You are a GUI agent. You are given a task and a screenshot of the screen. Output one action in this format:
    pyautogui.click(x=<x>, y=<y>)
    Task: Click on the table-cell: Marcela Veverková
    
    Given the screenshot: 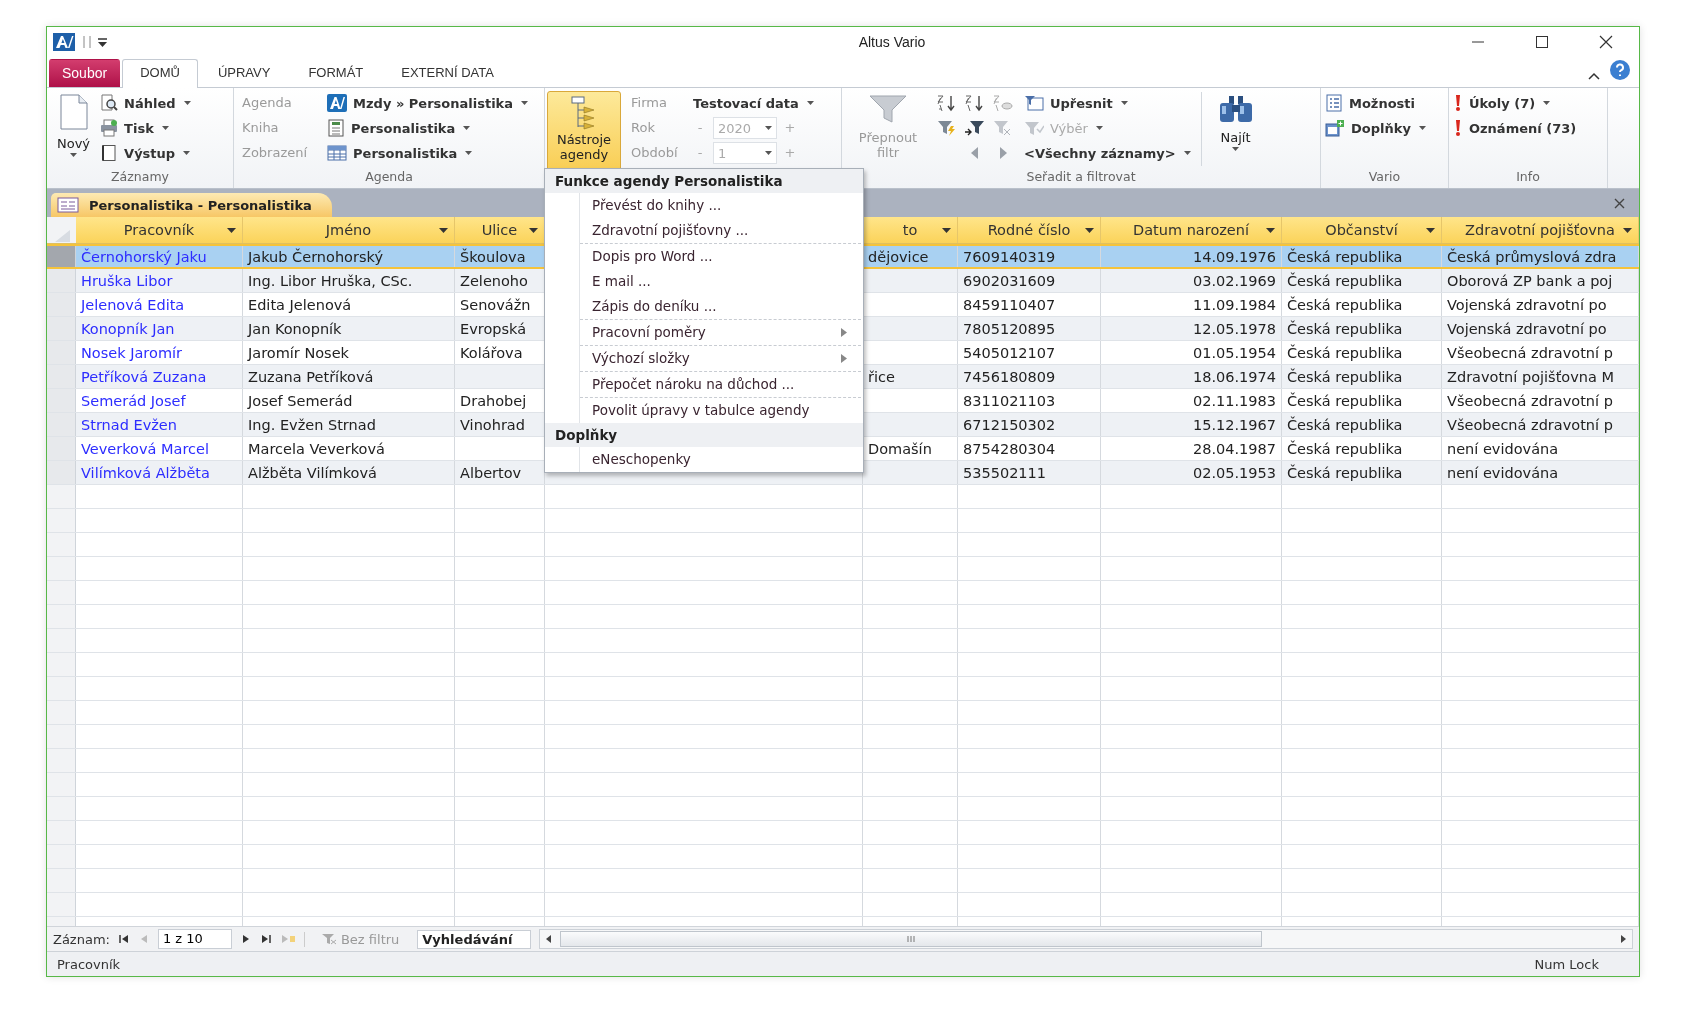 What is the action you would take?
    pyautogui.click(x=316, y=448)
    